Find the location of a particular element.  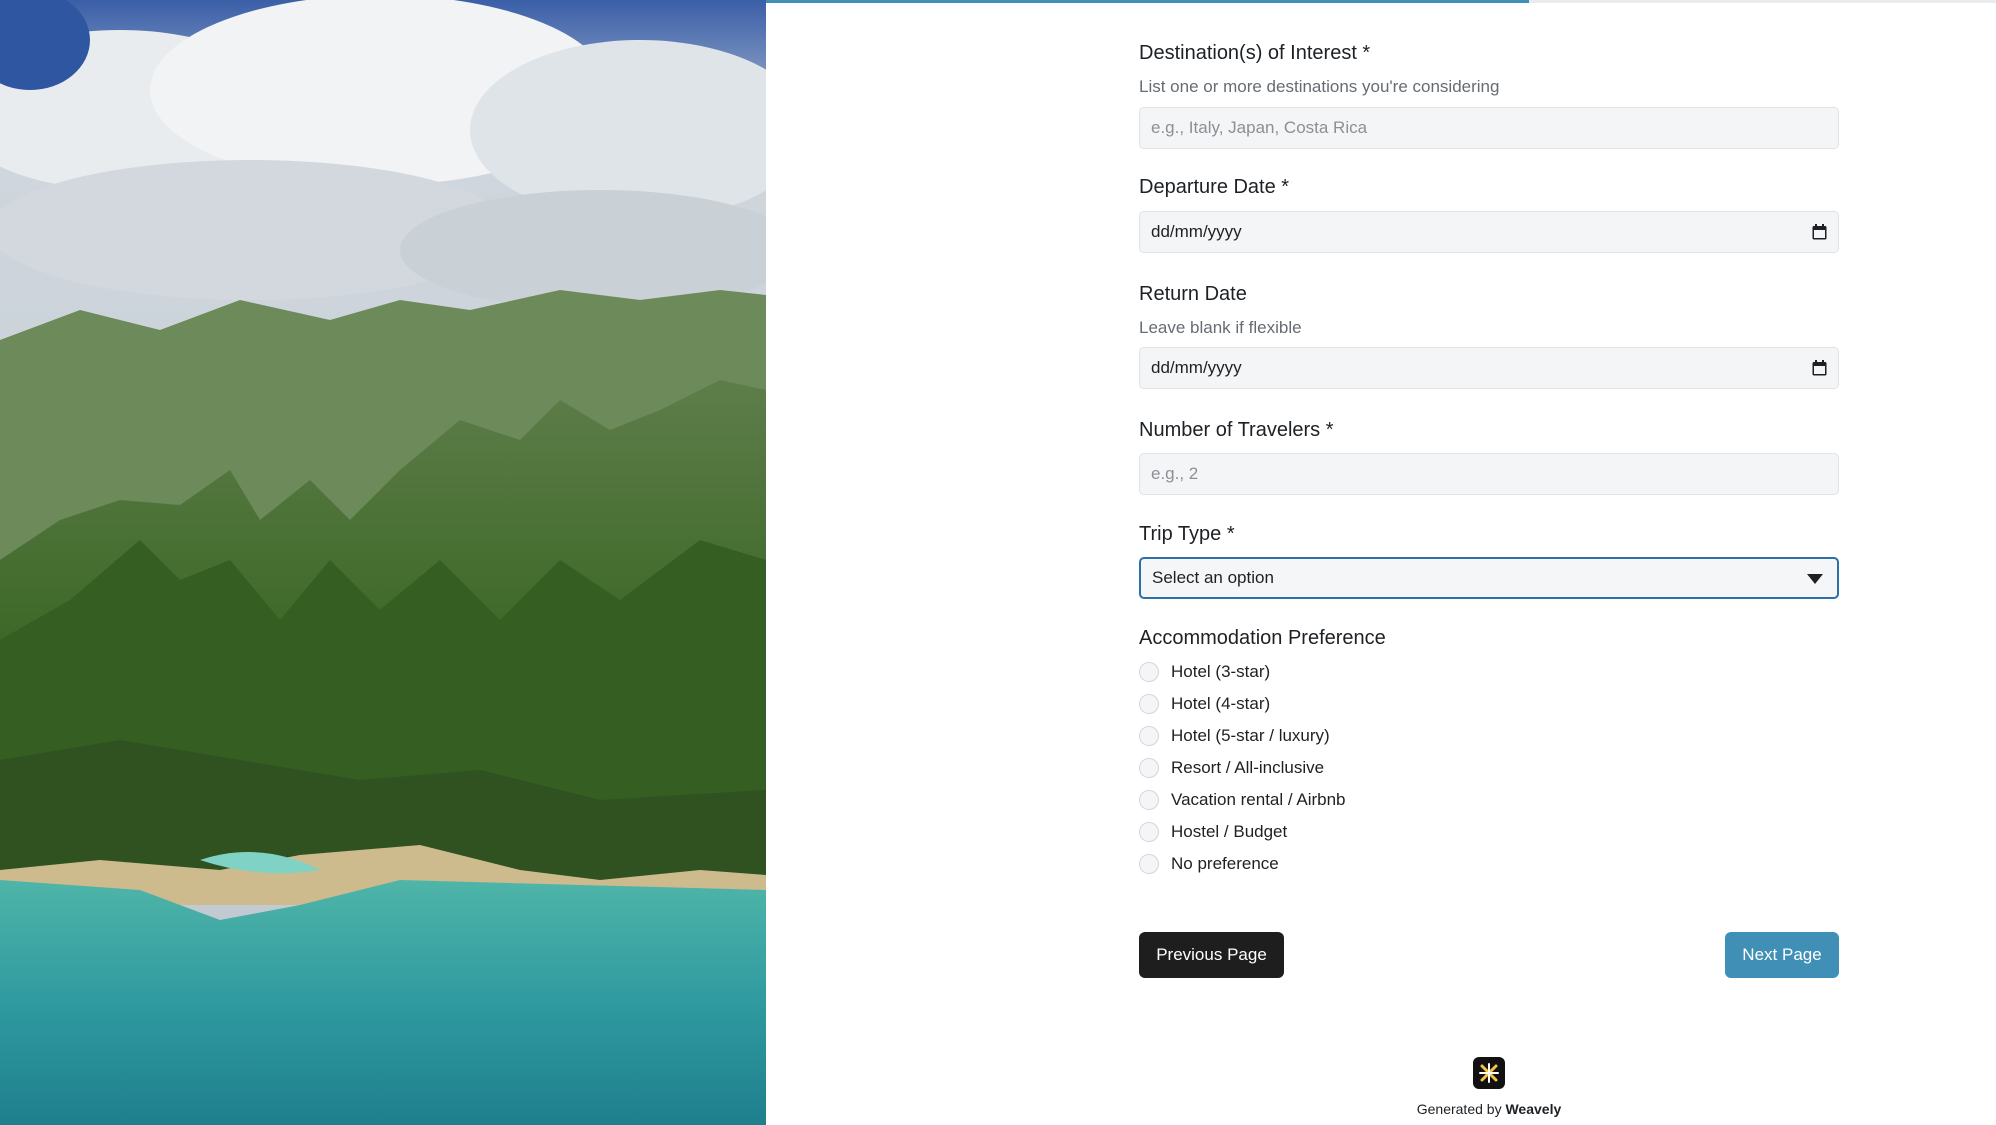

progress-bar-fill is located at coordinates (1147, 1).